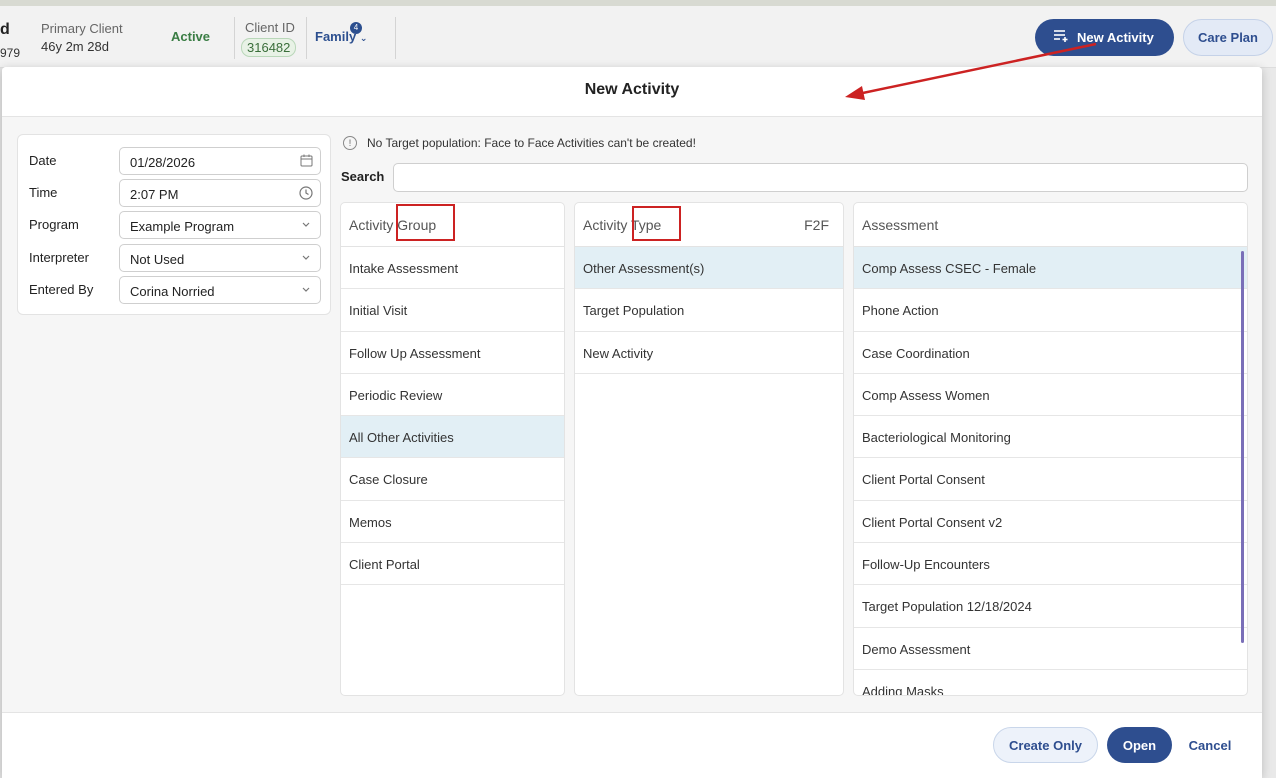  I want to click on program-value: Example Program, so click(182, 226).